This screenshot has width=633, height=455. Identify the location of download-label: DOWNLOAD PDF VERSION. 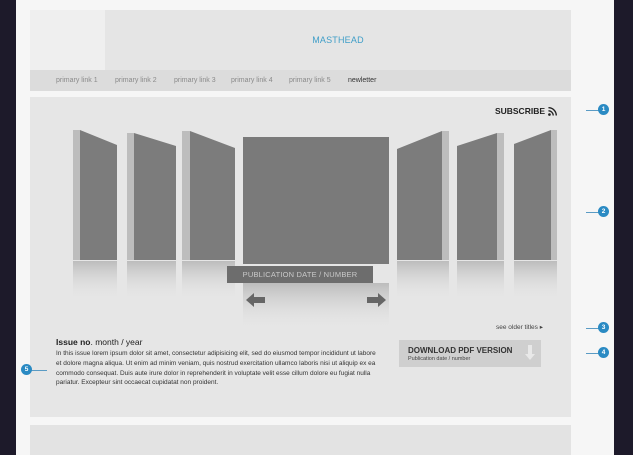
(460, 350).